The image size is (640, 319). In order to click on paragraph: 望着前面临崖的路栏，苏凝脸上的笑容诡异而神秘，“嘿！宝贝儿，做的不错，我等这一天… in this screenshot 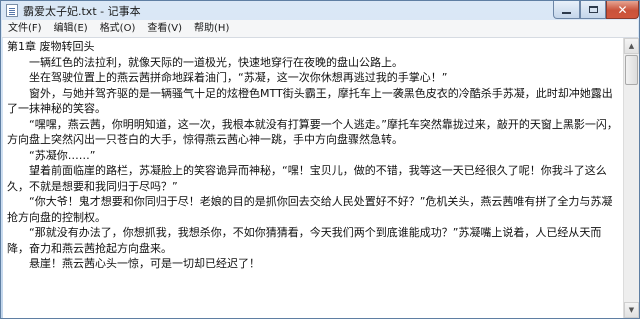, I will do `click(307, 178)`.